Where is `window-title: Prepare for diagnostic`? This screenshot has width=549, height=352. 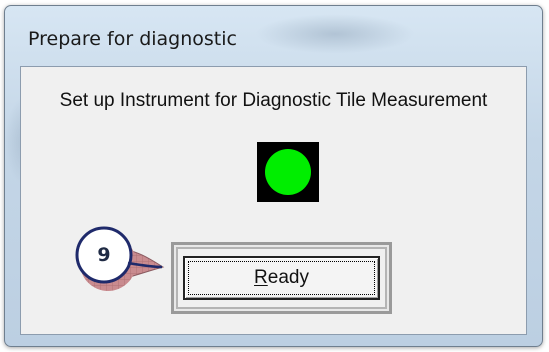 window-title: Prepare for diagnostic is located at coordinates (132, 39).